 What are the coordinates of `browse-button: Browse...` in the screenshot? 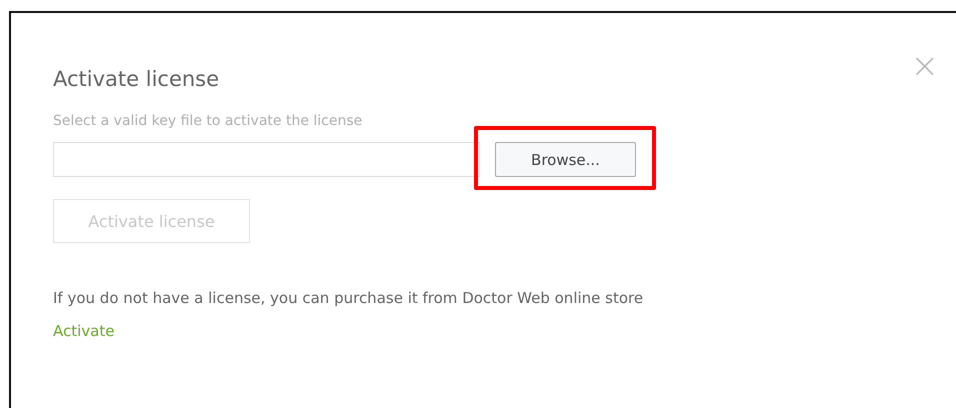 It's located at (565, 159).